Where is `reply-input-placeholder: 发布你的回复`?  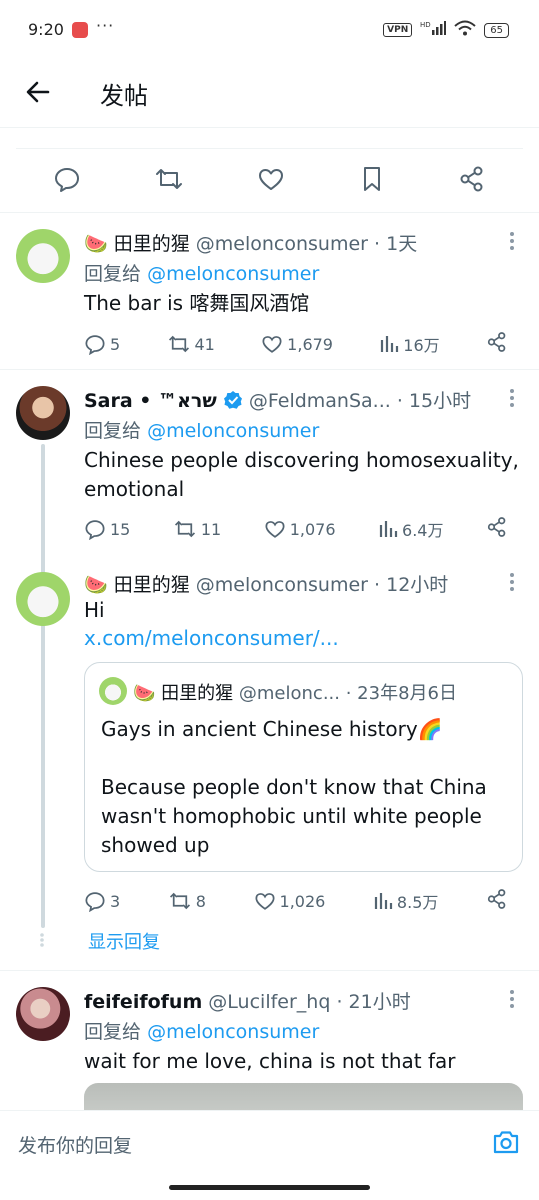 reply-input-placeholder: 发布你的回复 is located at coordinates (75, 1144).